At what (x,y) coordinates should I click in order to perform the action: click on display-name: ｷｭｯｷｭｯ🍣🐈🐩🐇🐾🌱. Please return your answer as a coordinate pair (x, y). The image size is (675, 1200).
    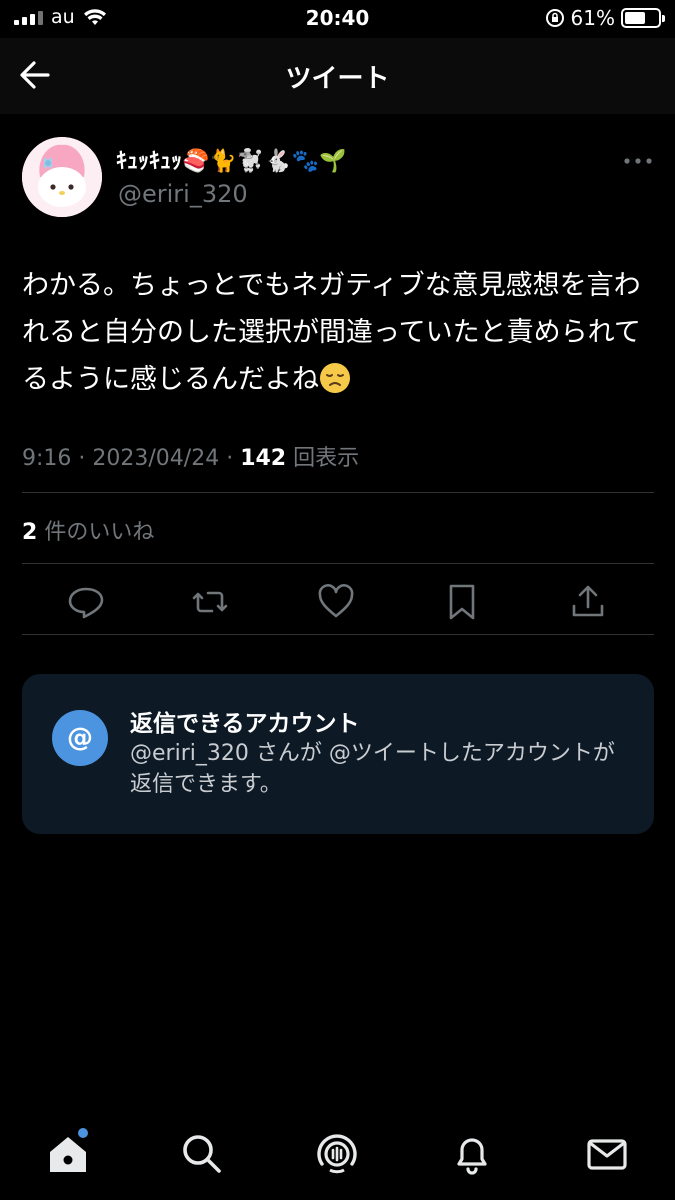
    Looking at the image, I should click on (231, 159).